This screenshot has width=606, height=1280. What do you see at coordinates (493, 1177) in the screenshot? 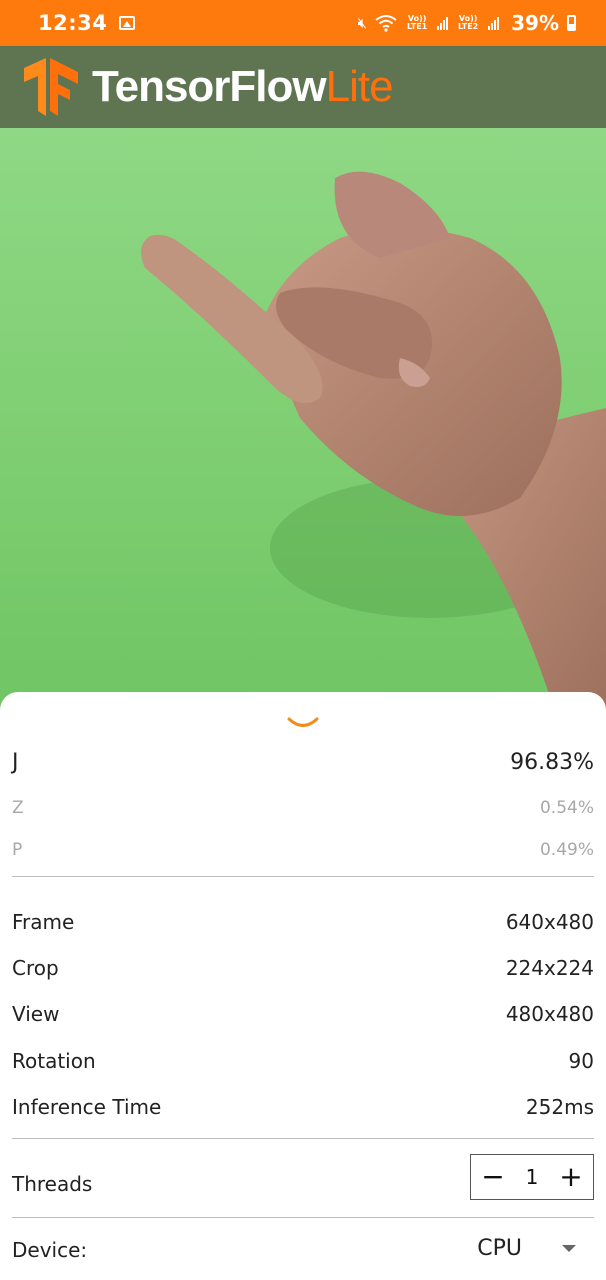
I see `threads-decrement-button: −` at bounding box center [493, 1177].